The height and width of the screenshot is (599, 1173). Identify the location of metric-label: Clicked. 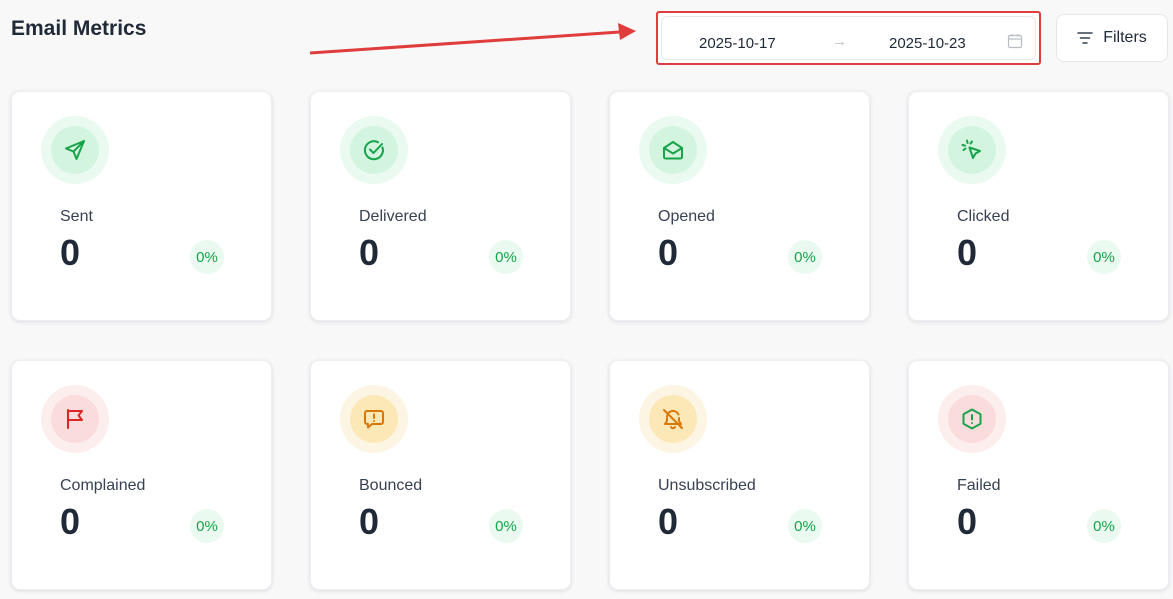
(983, 216).